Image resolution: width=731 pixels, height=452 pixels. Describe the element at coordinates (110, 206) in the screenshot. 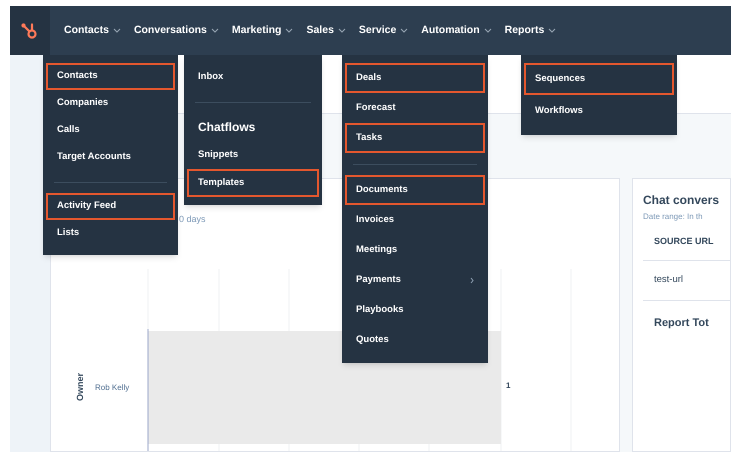

I see `menu-item: Activity Feed` at that location.